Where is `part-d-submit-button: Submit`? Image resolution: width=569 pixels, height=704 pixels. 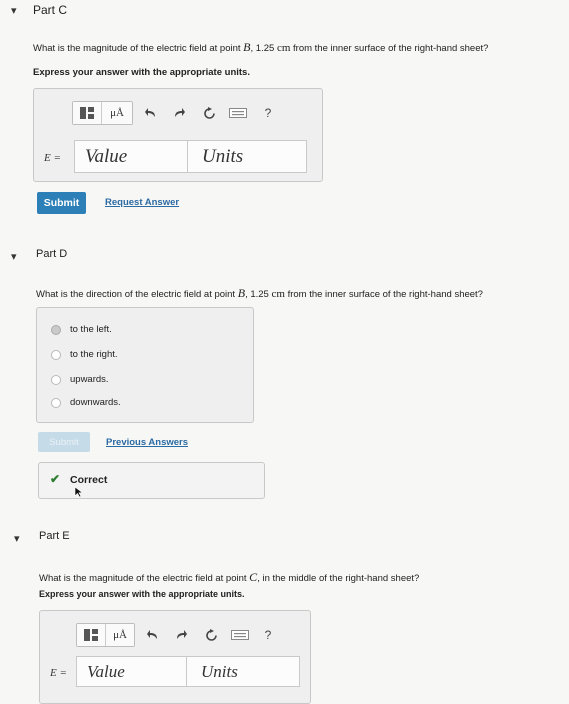 part-d-submit-button: Submit is located at coordinates (64, 442).